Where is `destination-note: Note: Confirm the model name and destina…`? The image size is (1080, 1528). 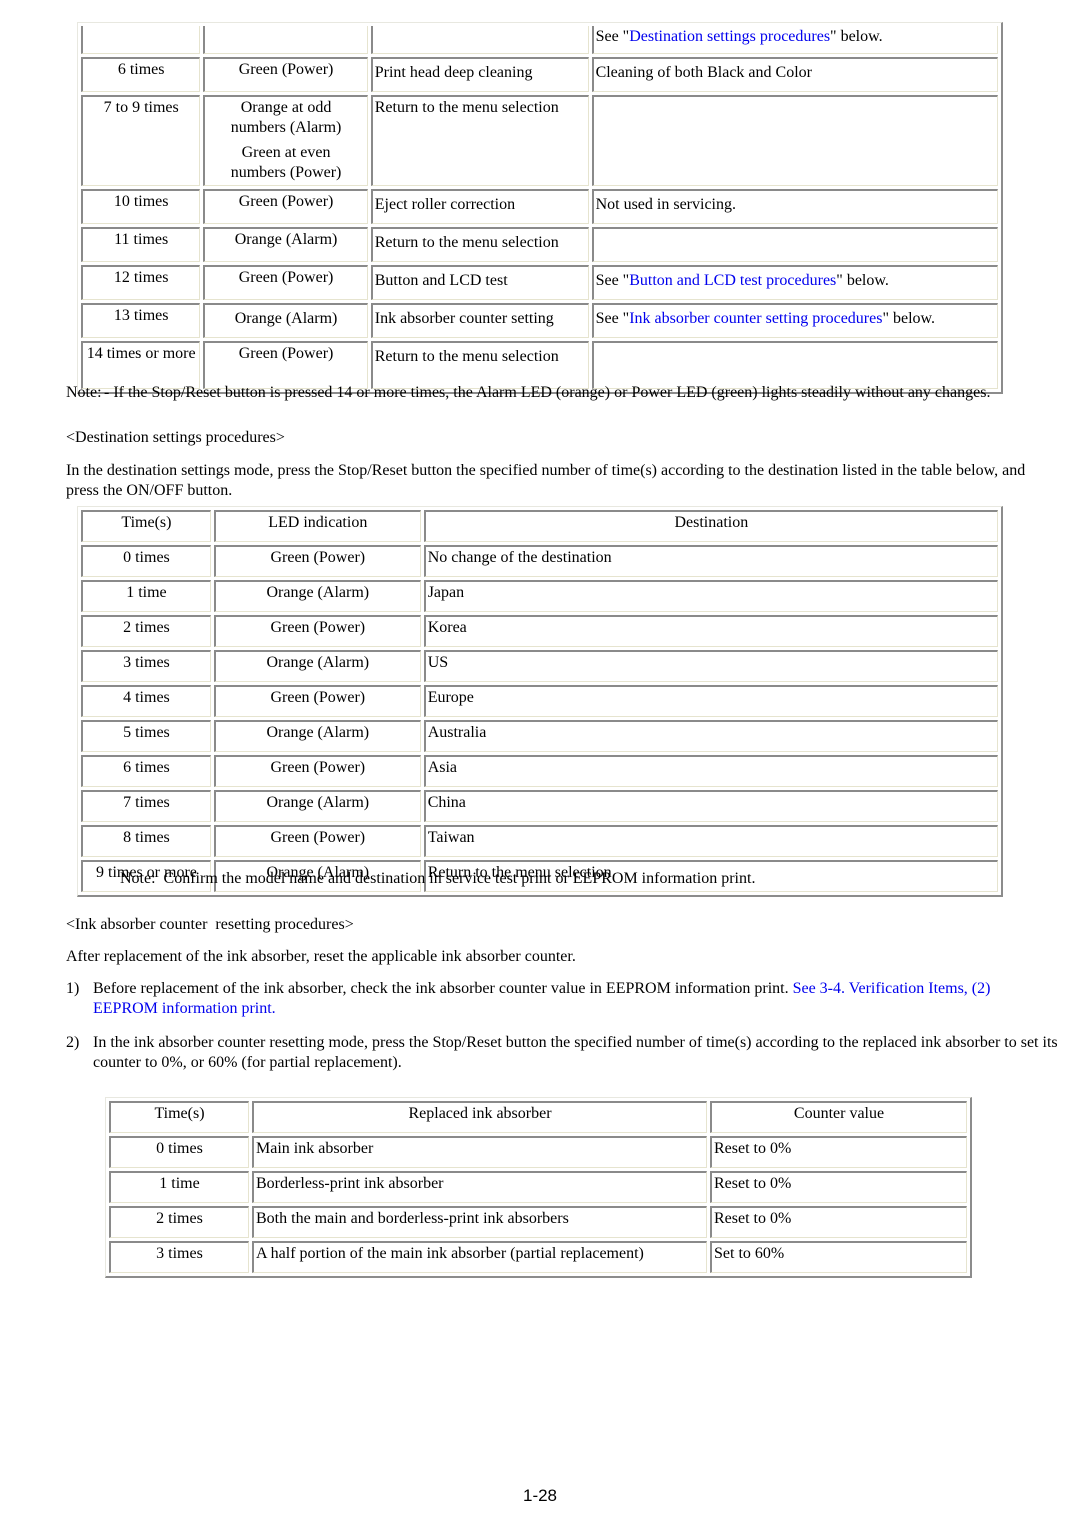 destination-note: Note: Confirm the model name and destina… is located at coordinates (438, 878).